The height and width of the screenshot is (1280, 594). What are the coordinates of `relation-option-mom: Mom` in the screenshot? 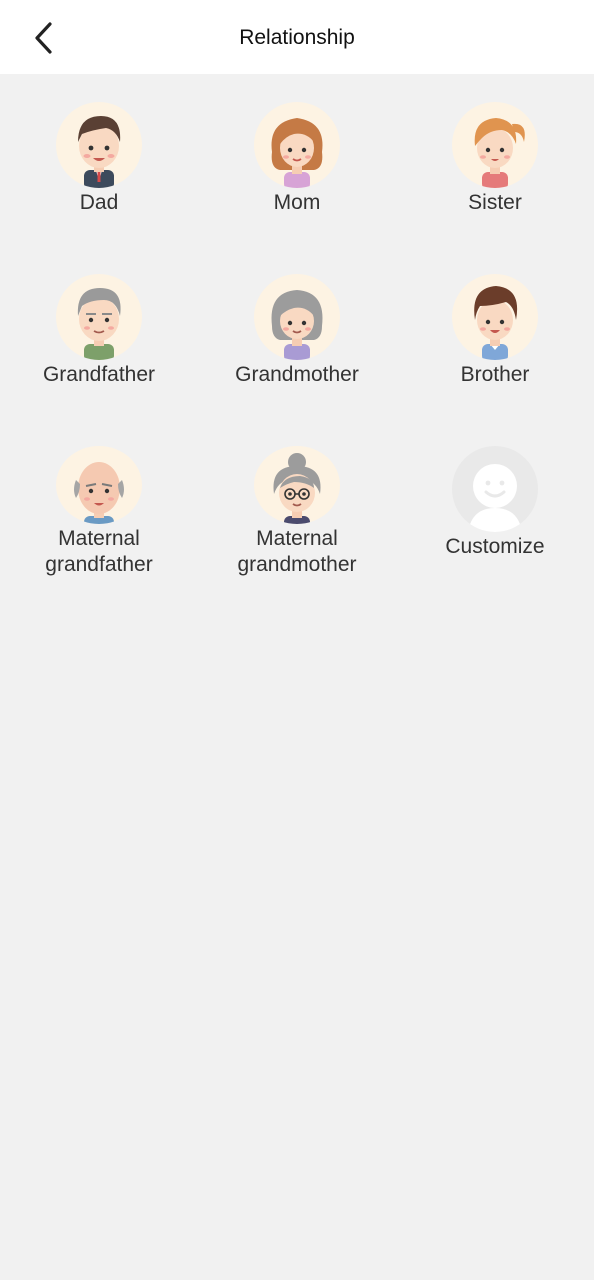 It's located at (297, 154).